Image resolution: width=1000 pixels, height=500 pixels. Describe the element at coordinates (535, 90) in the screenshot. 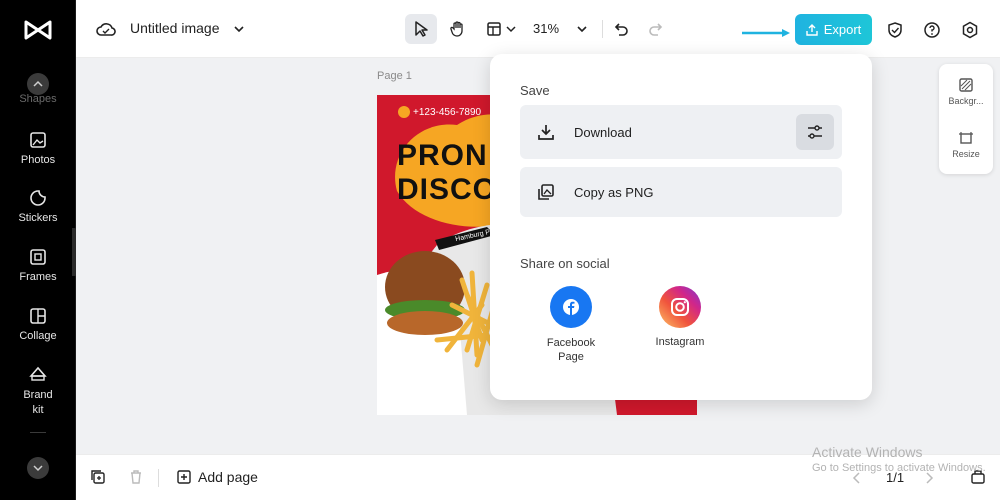

I see `save-heading: Save` at that location.